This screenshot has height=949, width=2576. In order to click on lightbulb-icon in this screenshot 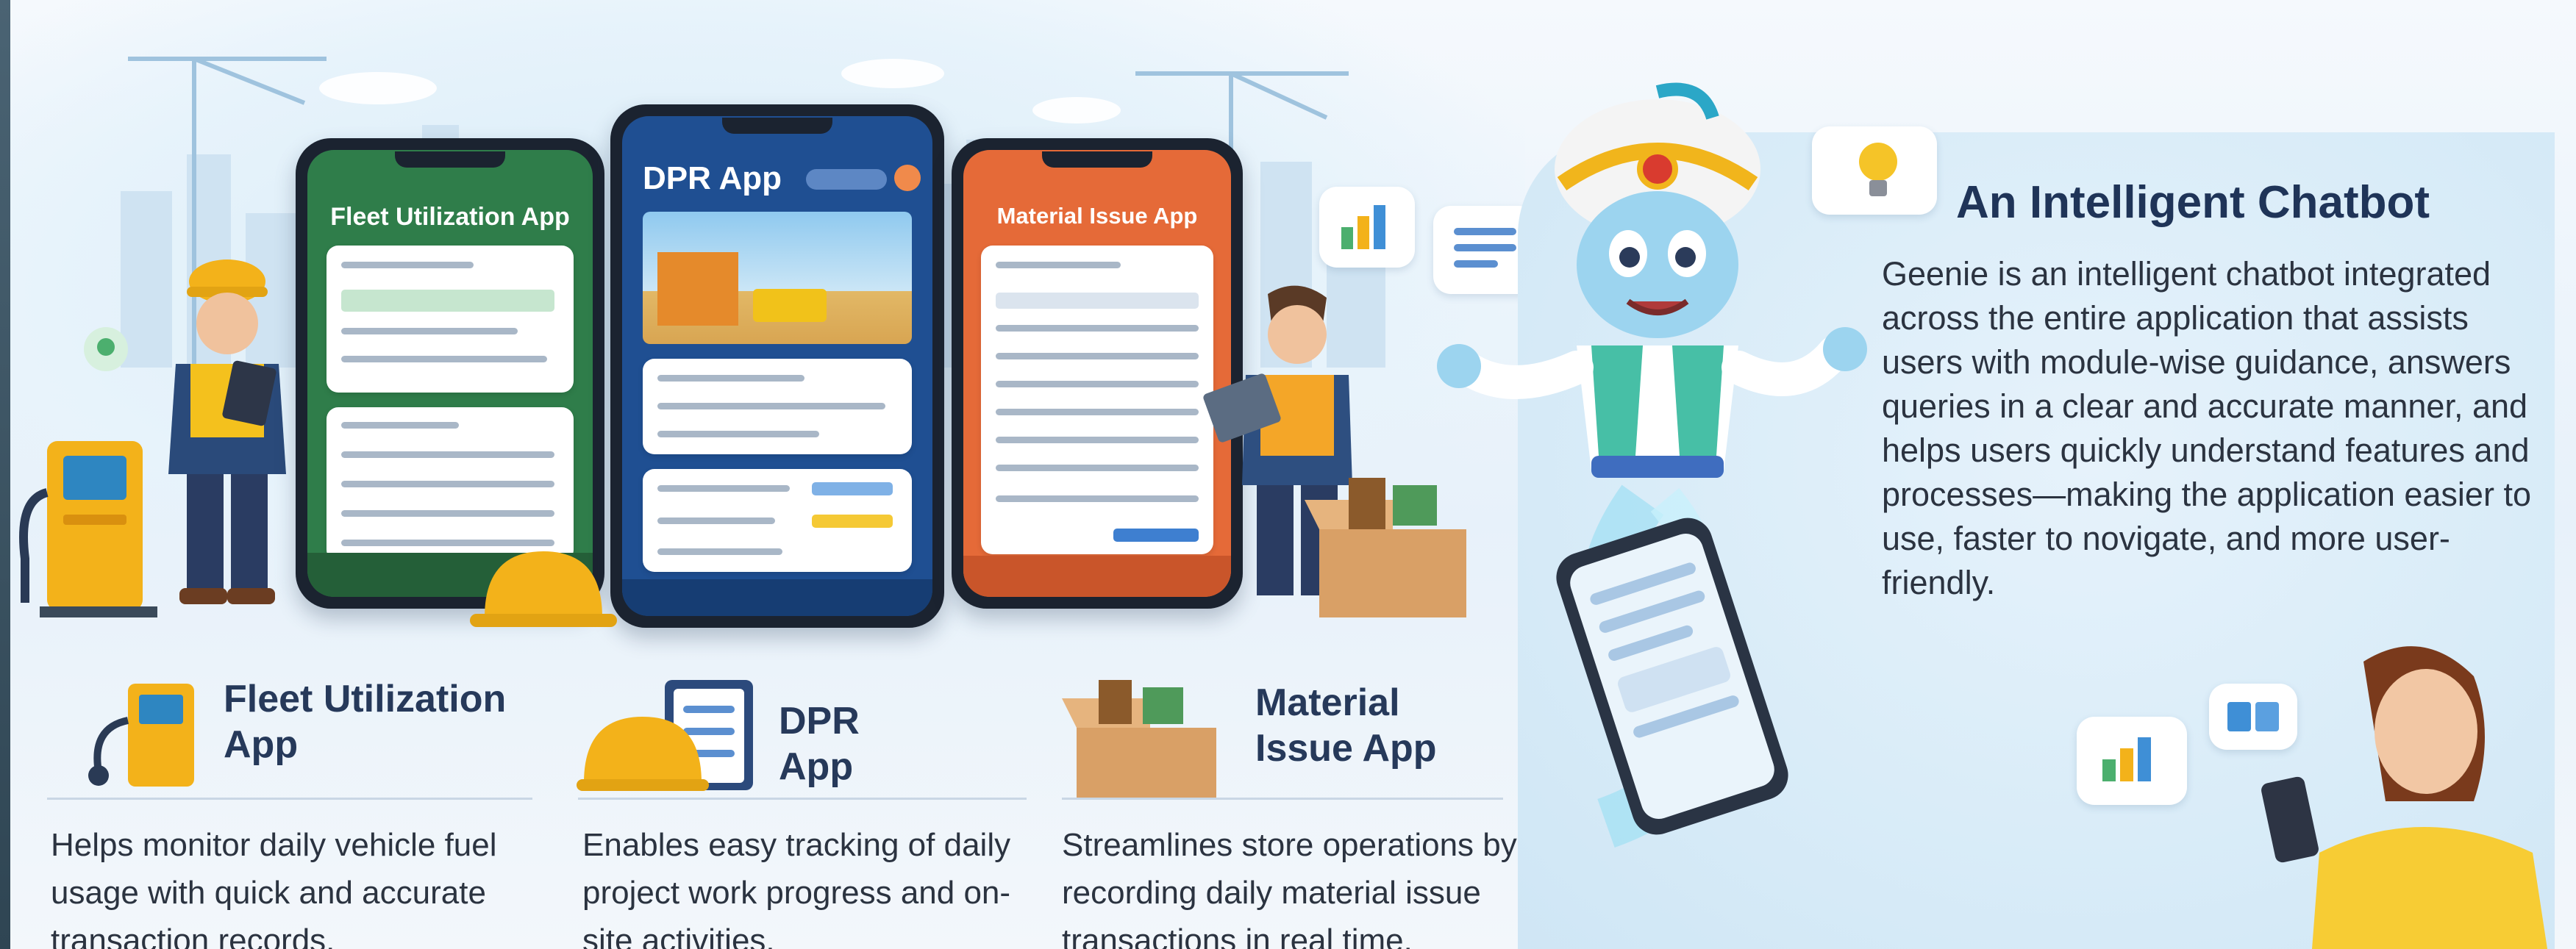, I will do `click(1878, 169)`.